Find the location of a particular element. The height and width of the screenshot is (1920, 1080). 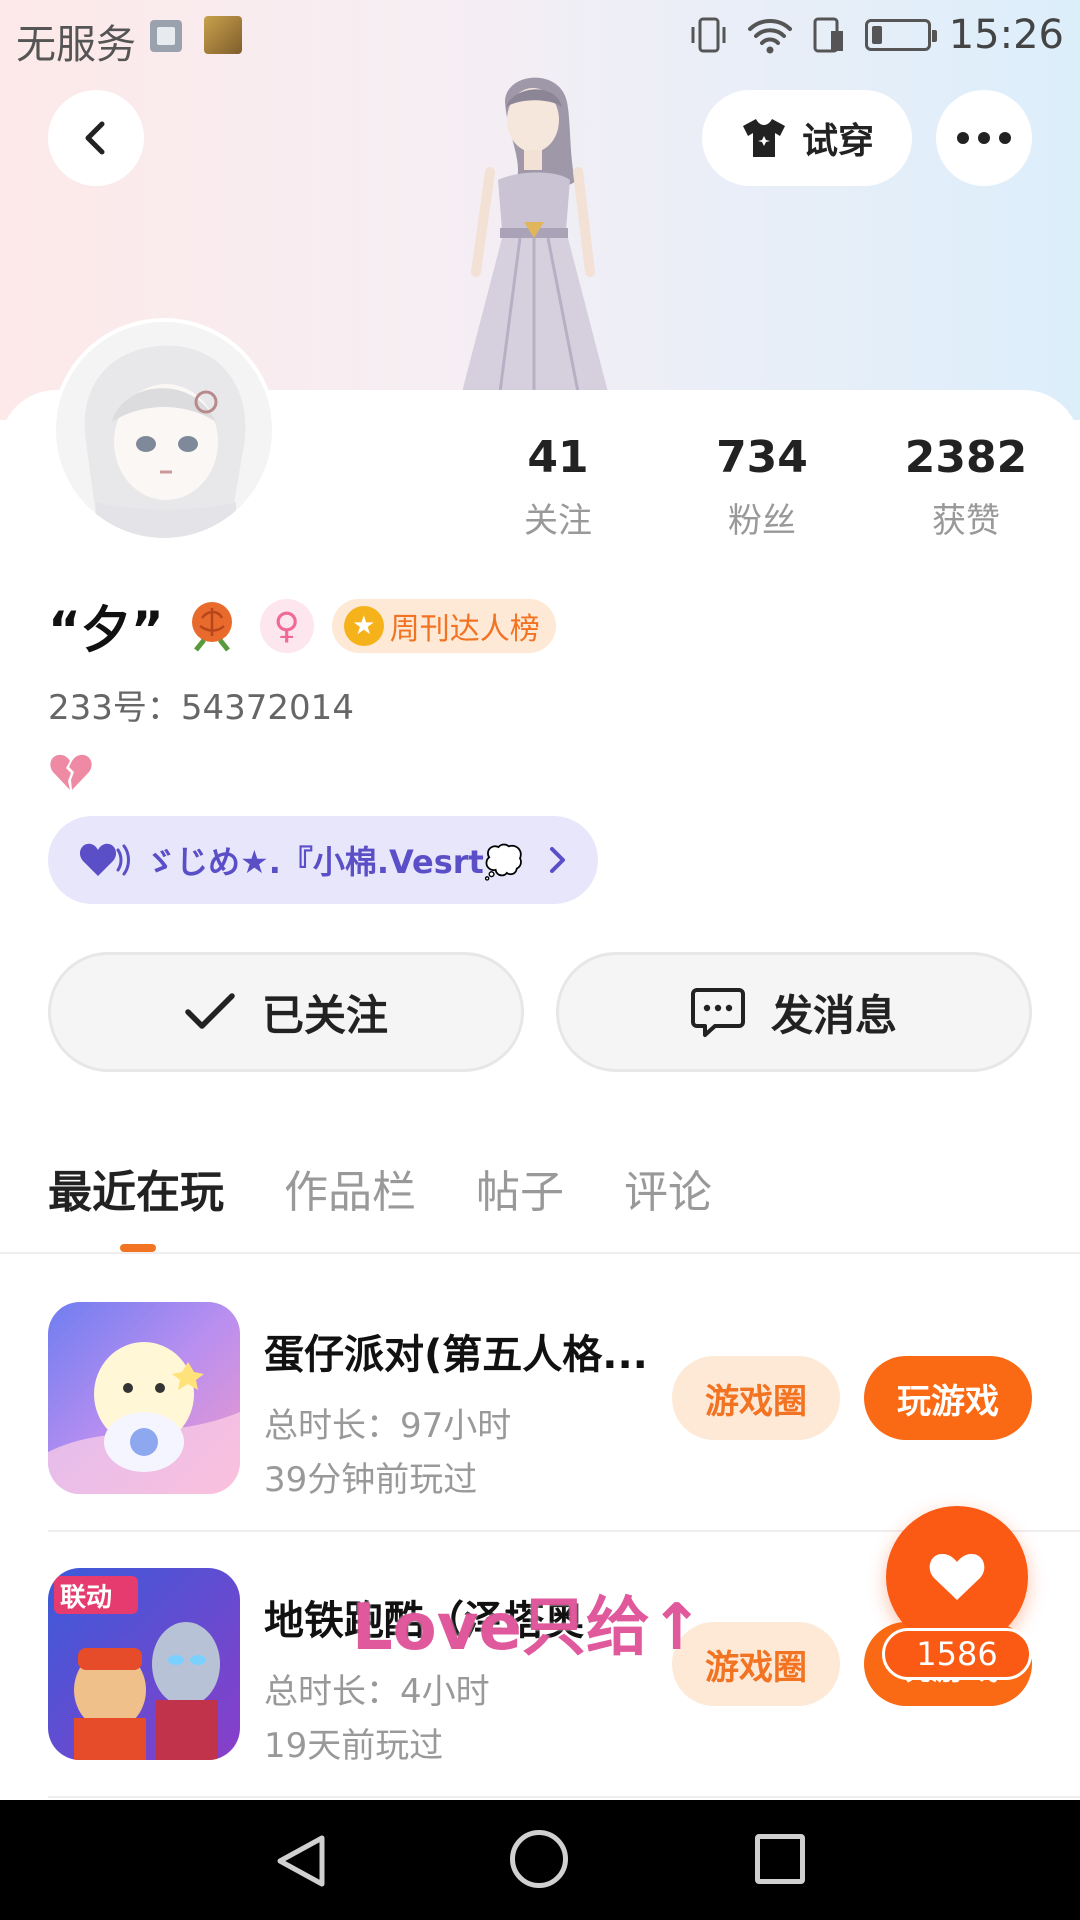

subway-surfers-art: 联动 is located at coordinates (144, 1664).